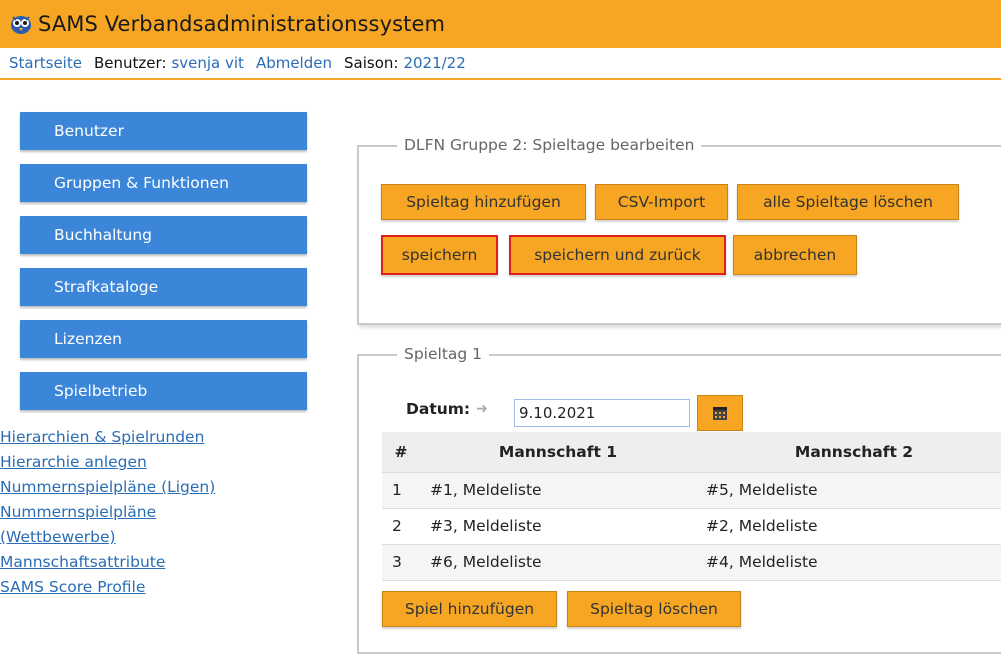  I want to click on delete-all-matchdays-button: alle Spieltage löschen, so click(848, 202).